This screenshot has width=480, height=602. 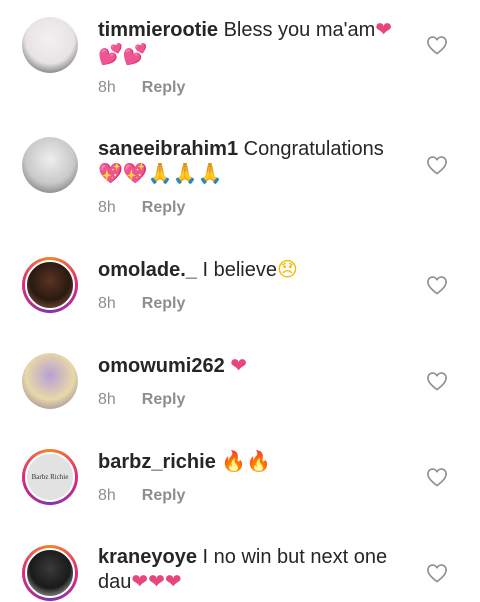 What do you see at coordinates (147, 557) in the screenshot?
I see `comment-username: kraneyoye` at bounding box center [147, 557].